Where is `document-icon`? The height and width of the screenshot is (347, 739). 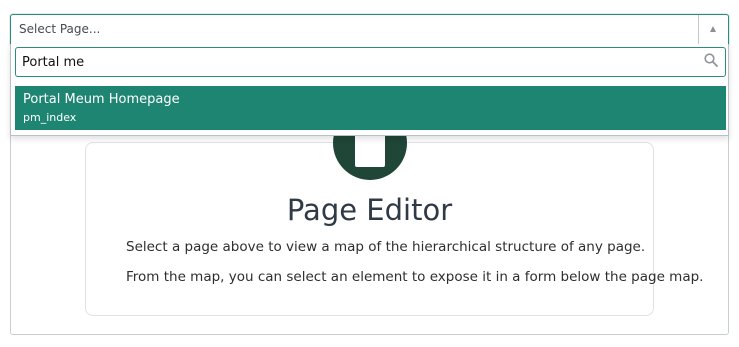
document-icon is located at coordinates (370, 149).